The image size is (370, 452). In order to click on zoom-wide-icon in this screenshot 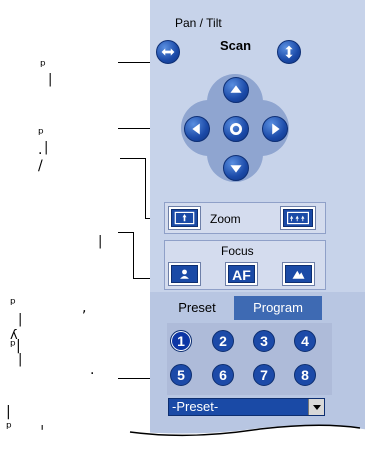, I will do `click(184, 218)`.